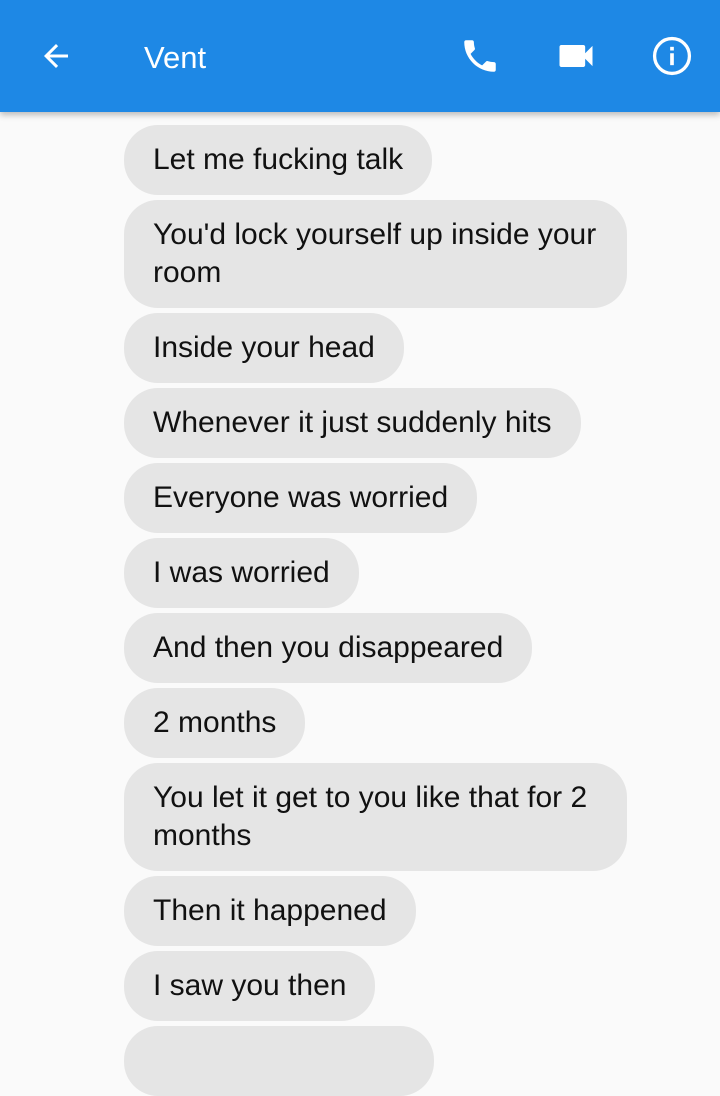 Image resolution: width=720 pixels, height=1096 pixels. I want to click on phone-icon, so click(480, 56).